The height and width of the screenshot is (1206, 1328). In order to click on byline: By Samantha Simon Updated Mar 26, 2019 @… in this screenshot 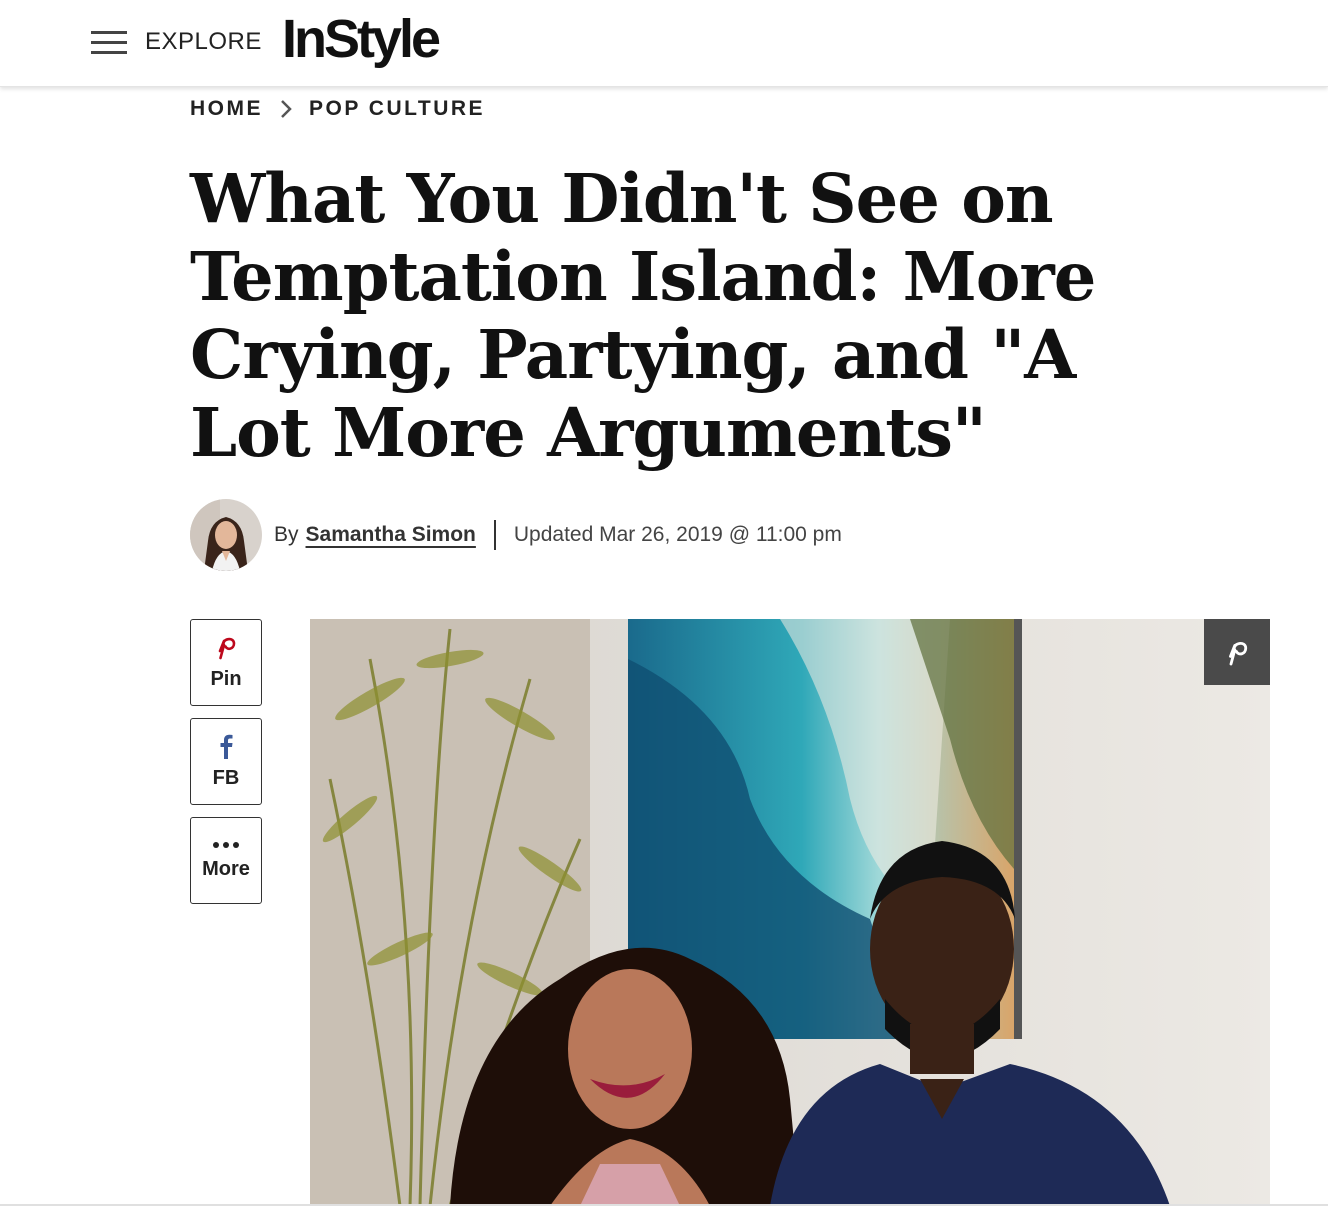, I will do `click(516, 535)`.